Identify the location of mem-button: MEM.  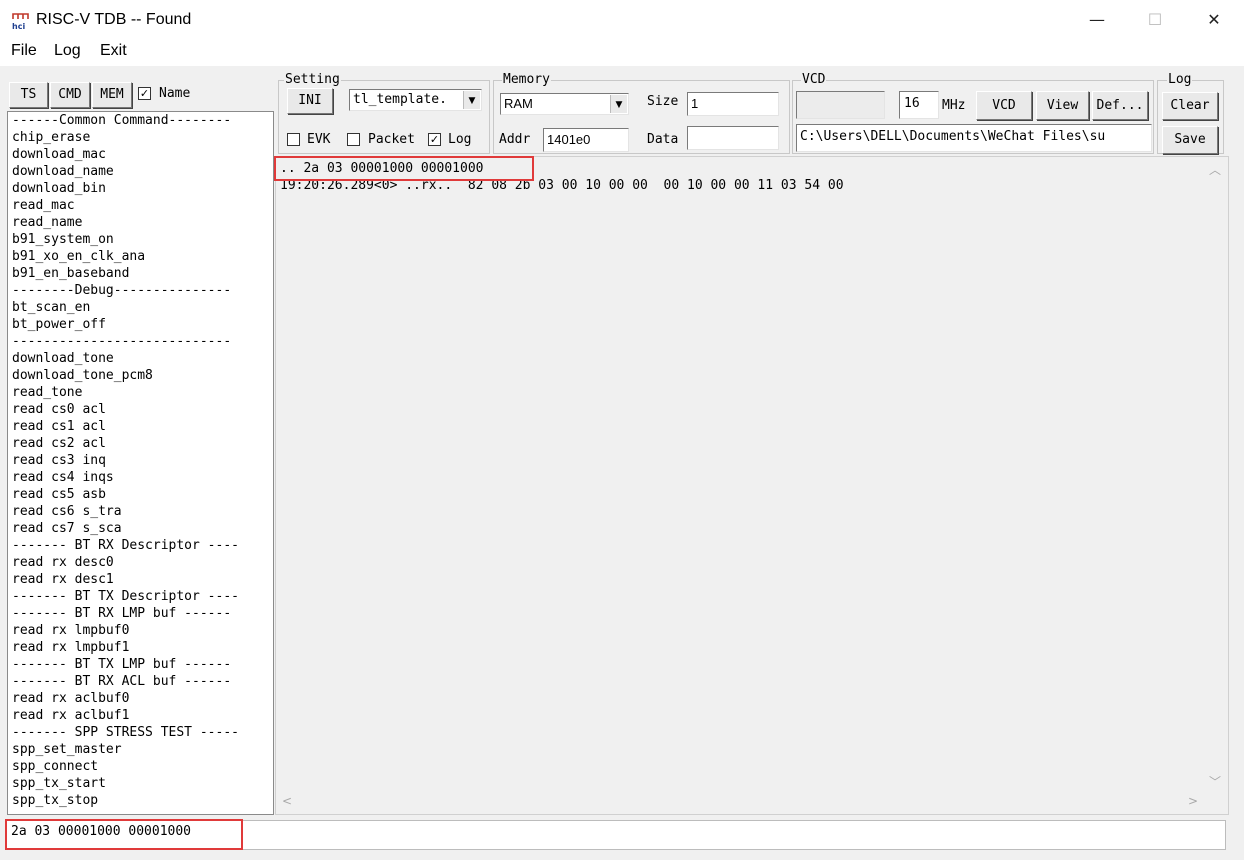
(112, 95).